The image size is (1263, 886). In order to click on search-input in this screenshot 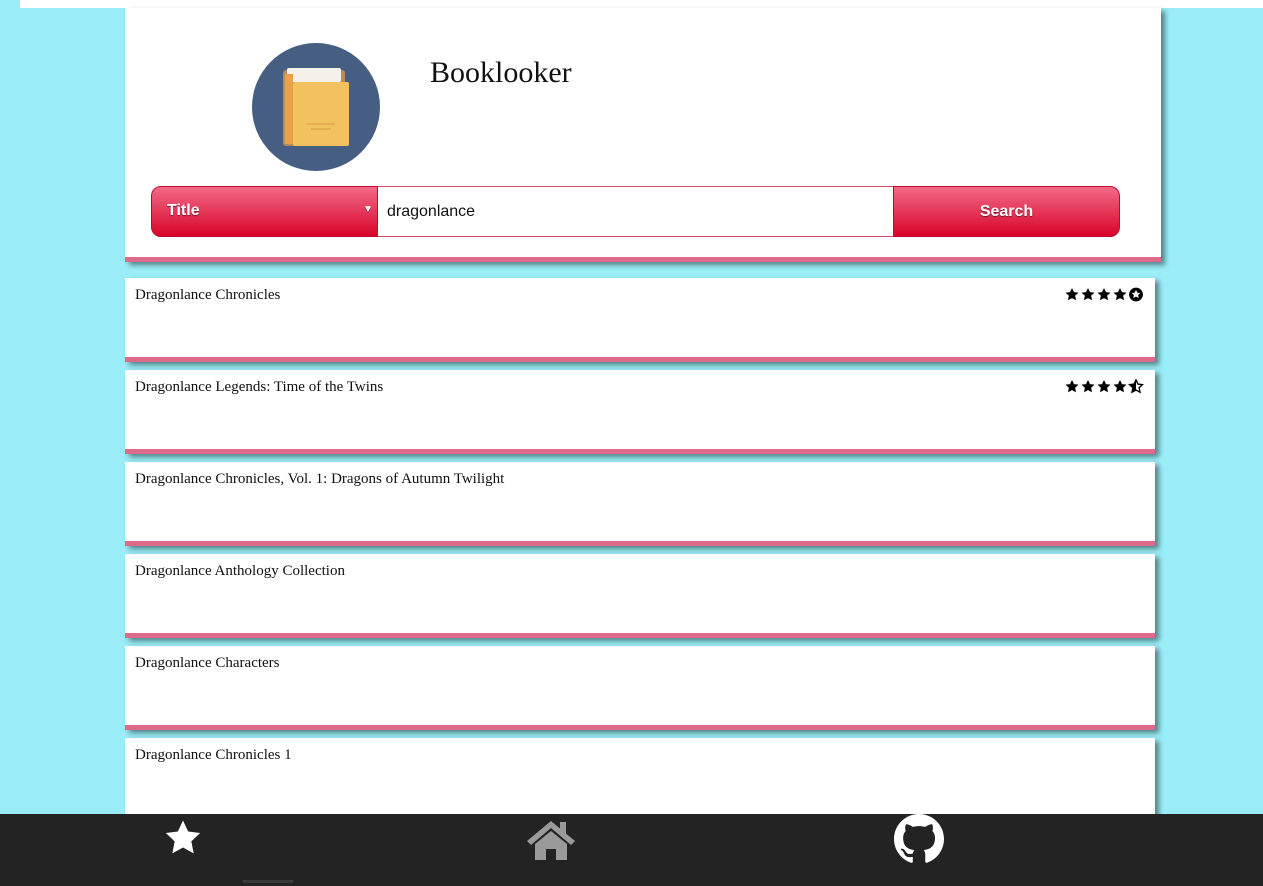, I will do `click(635, 211)`.